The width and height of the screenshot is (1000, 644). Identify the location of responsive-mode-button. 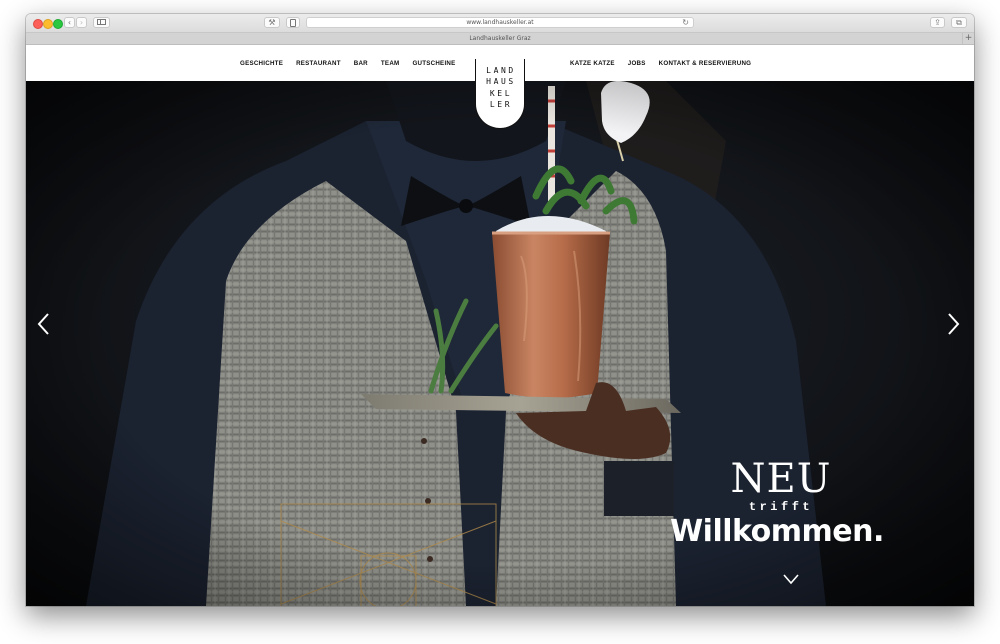
(293, 22).